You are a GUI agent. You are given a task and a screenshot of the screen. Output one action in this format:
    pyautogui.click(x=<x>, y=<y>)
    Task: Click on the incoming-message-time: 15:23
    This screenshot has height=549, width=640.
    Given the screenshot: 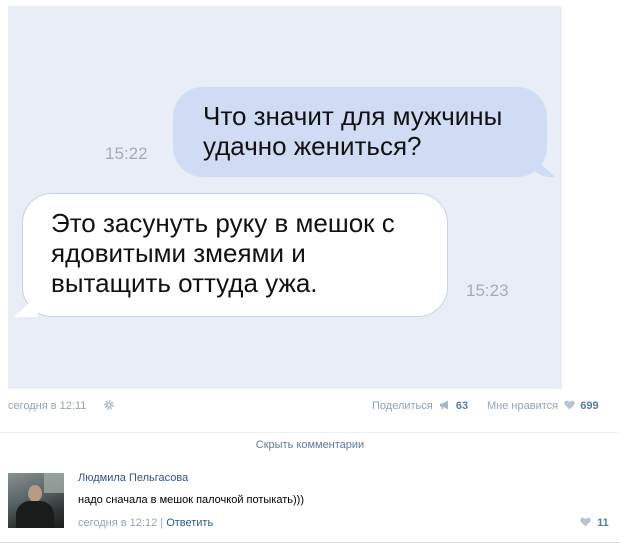 What is the action you would take?
    pyautogui.click(x=487, y=290)
    